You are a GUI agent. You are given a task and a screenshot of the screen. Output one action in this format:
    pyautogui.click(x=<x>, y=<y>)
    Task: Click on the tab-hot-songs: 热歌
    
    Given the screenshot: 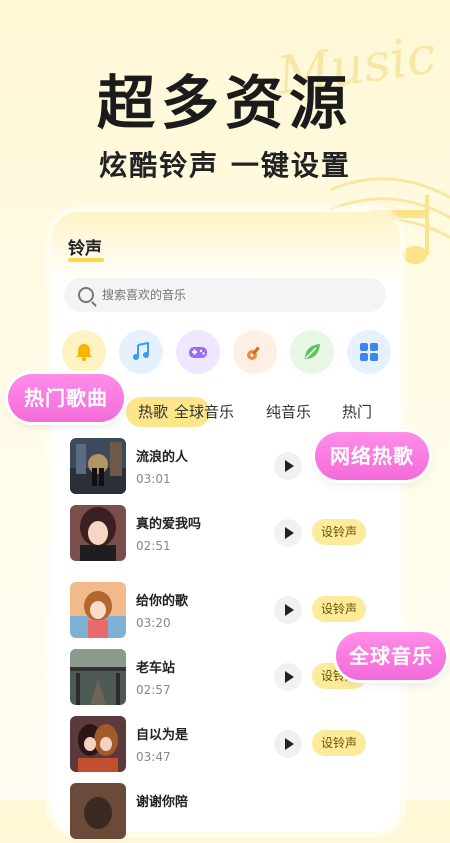 What is the action you would take?
    pyautogui.click(x=153, y=411)
    